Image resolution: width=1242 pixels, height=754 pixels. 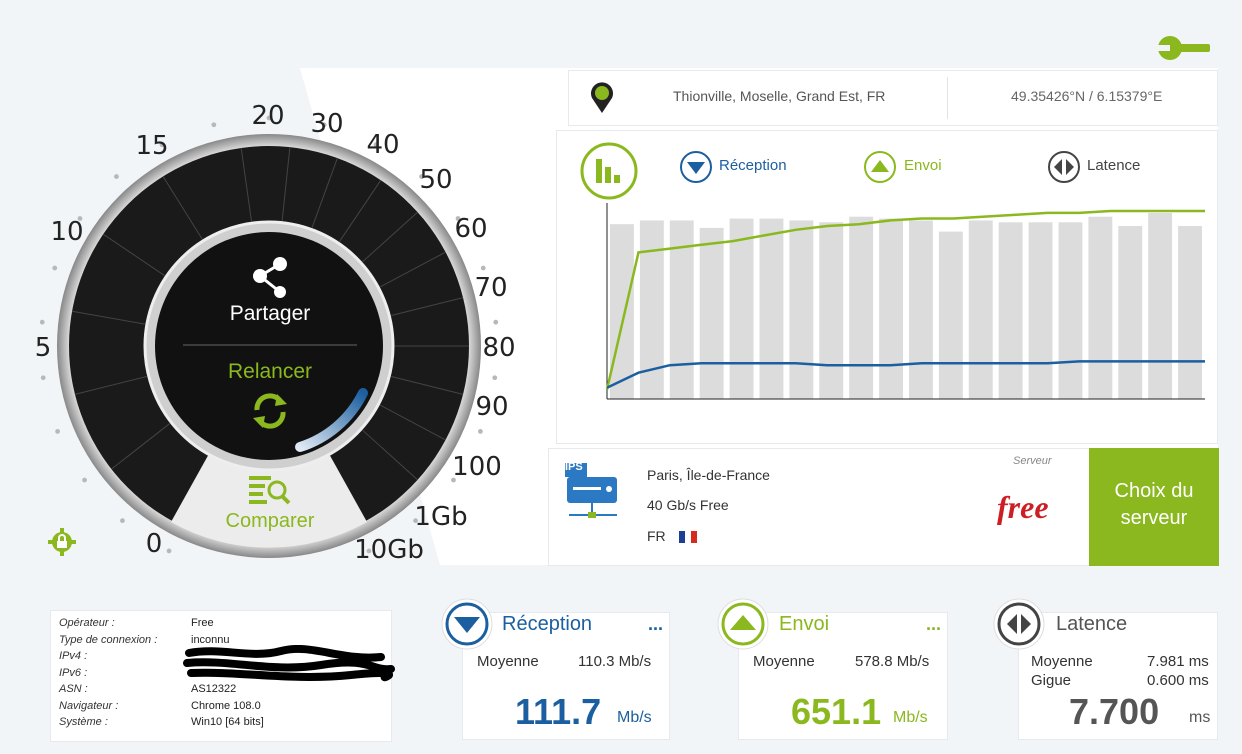 I want to click on france-flag-icon, so click(x=688, y=537).